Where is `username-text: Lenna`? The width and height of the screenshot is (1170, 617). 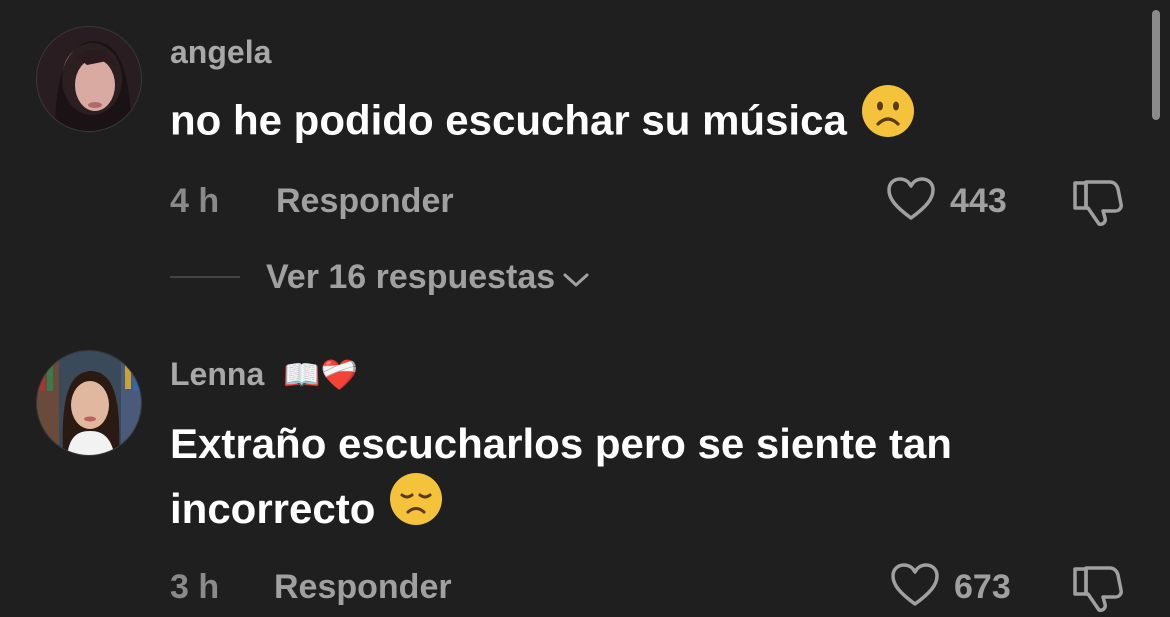 username-text: Lenna is located at coordinates (217, 374).